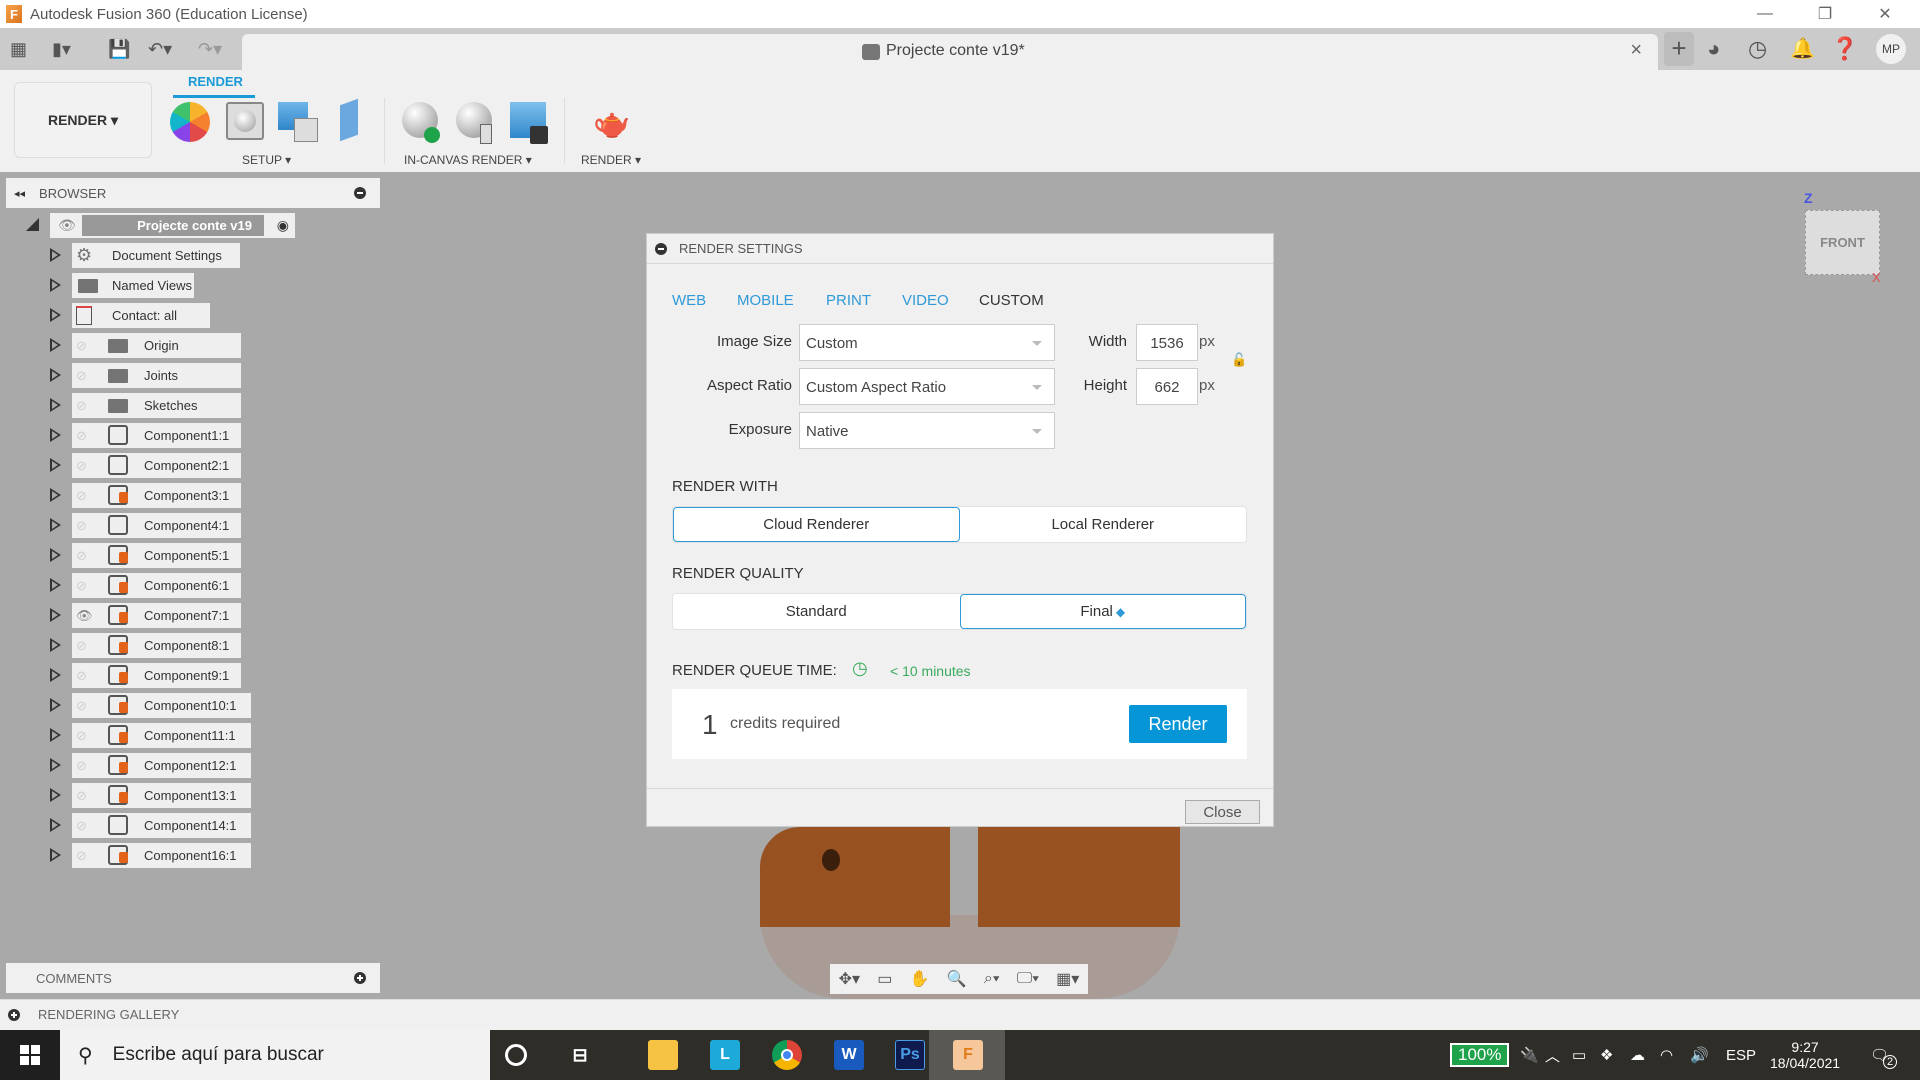 The width and height of the screenshot is (1920, 1080). I want to click on photoshop-icon: Ps, so click(910, 1055).